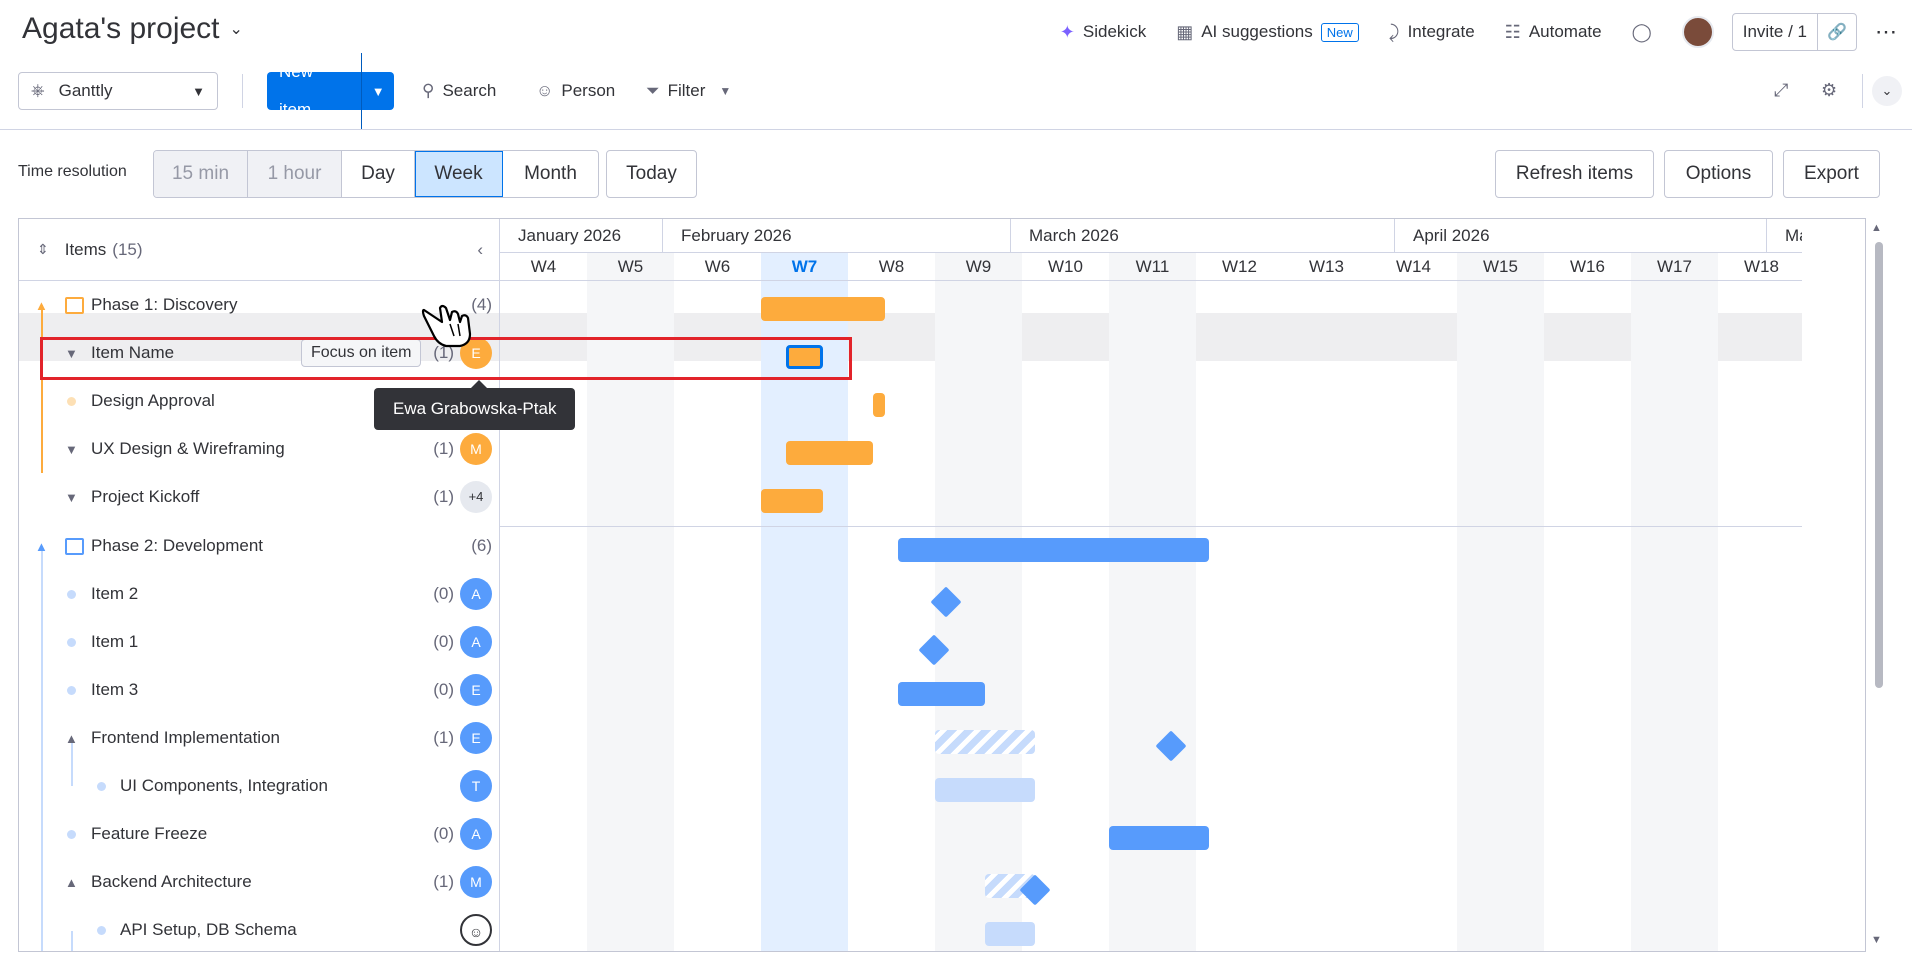  Describe the element at coordinates (259, 497) in the screenshot. I see `item-row-project-kickoff: ▼ Project Kickoff (1) +4` at that location.